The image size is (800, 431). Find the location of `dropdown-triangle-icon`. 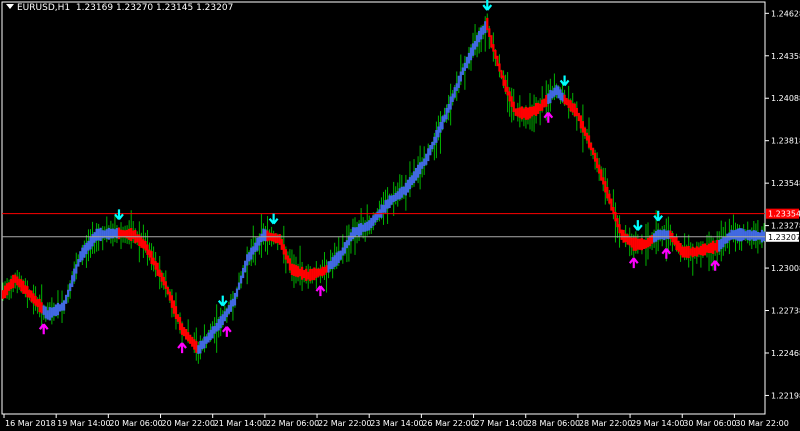

dropdown-triangle-icon is located at coordinates (10, 6).